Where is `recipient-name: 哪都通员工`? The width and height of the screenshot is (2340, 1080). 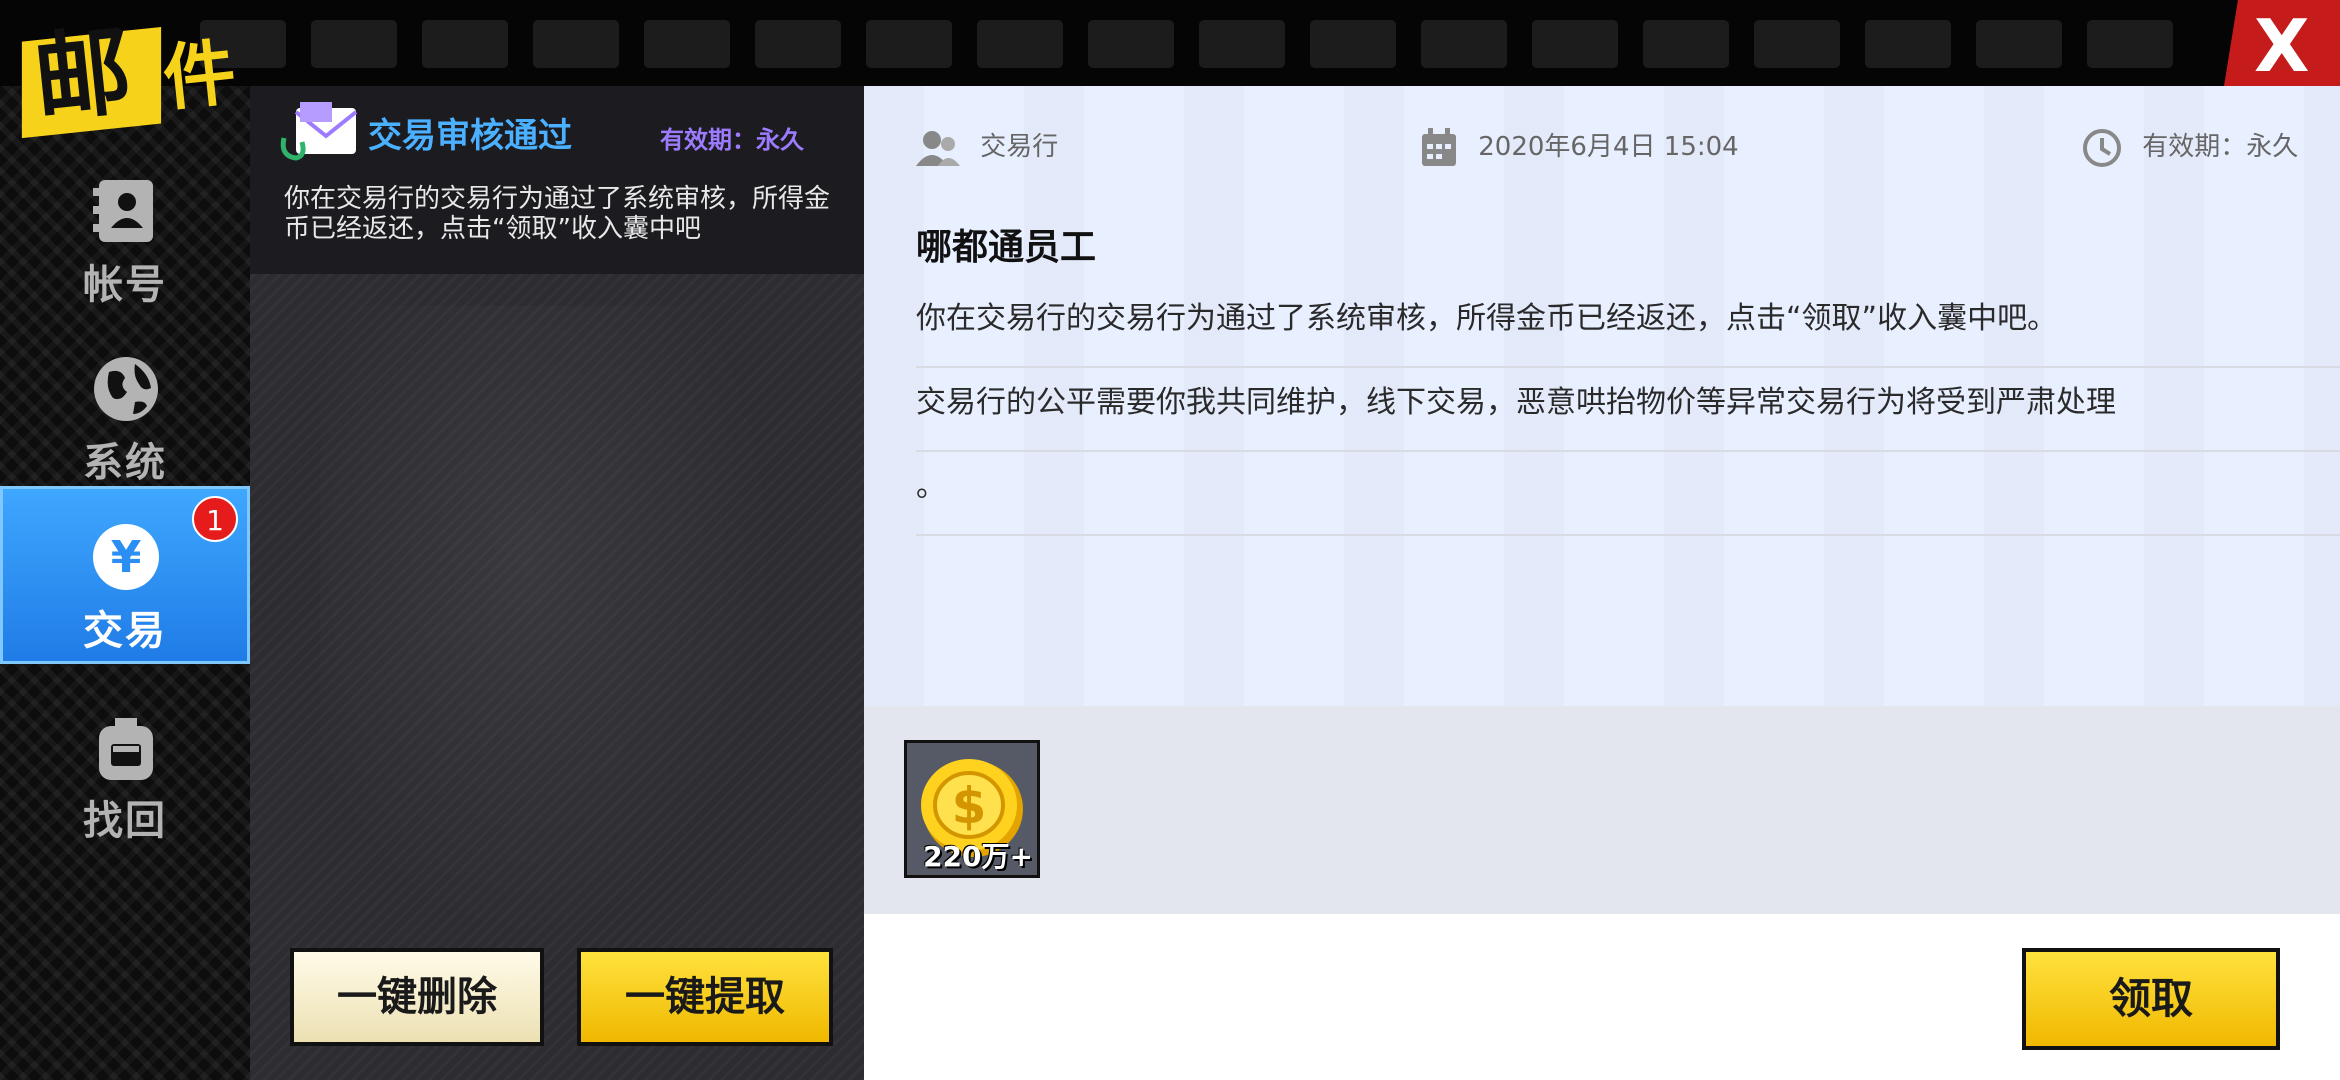 recipient-name: 哪都通员工 is located at coordinates (1006, 247).